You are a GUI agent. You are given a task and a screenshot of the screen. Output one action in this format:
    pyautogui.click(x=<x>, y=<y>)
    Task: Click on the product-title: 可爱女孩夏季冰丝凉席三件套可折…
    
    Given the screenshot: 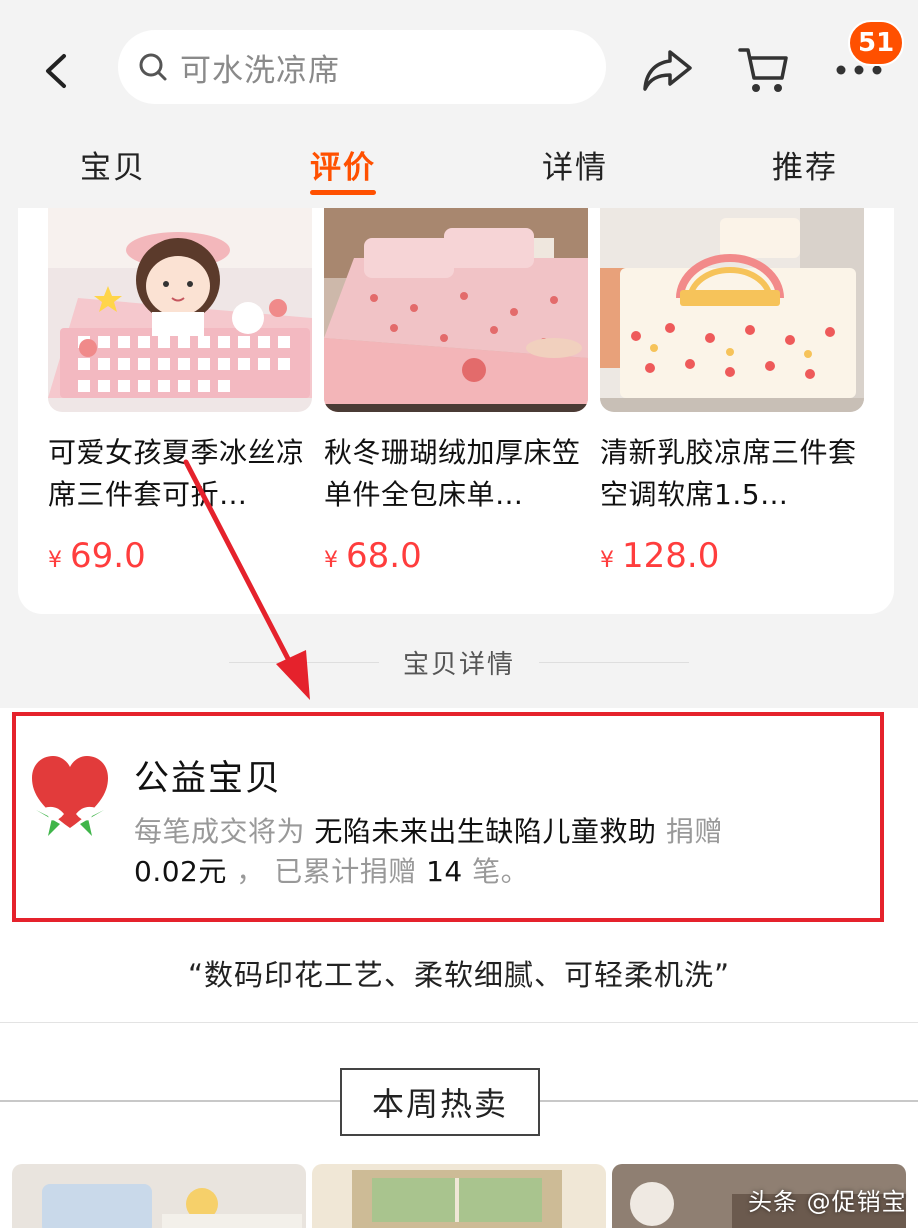 What is the action you would take?
    pyautogui.click(x=176, y=473)
    